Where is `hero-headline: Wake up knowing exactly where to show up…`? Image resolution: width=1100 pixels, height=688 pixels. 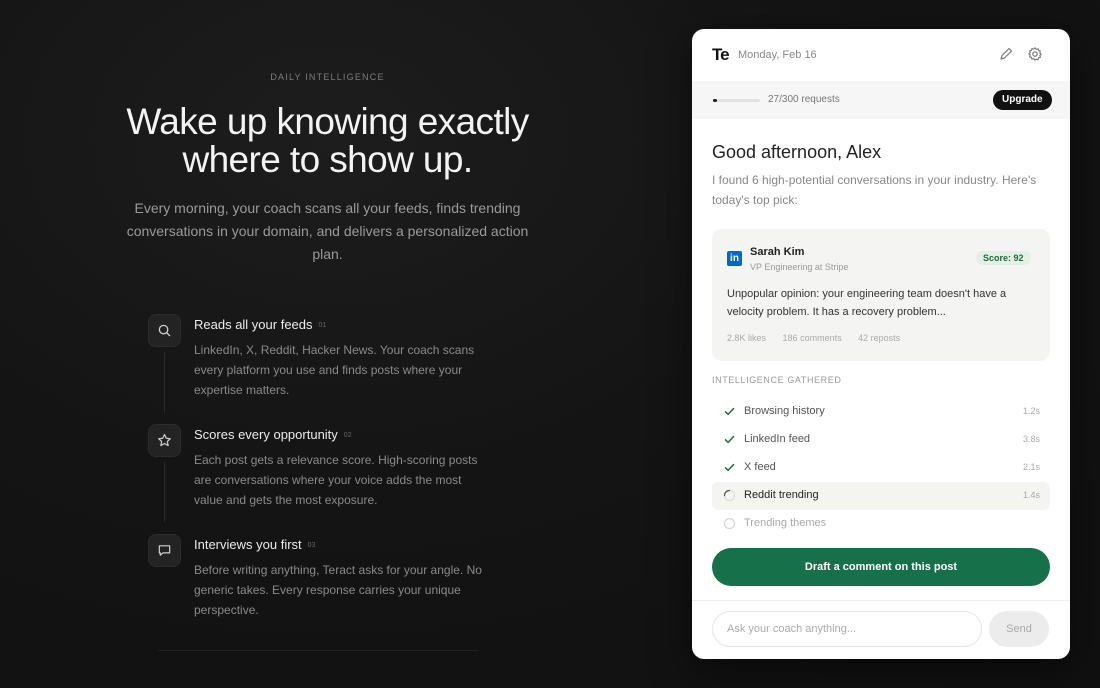 hero-headline: Wake up knowing exactly where to show up… is located at coordinates (327, 141).